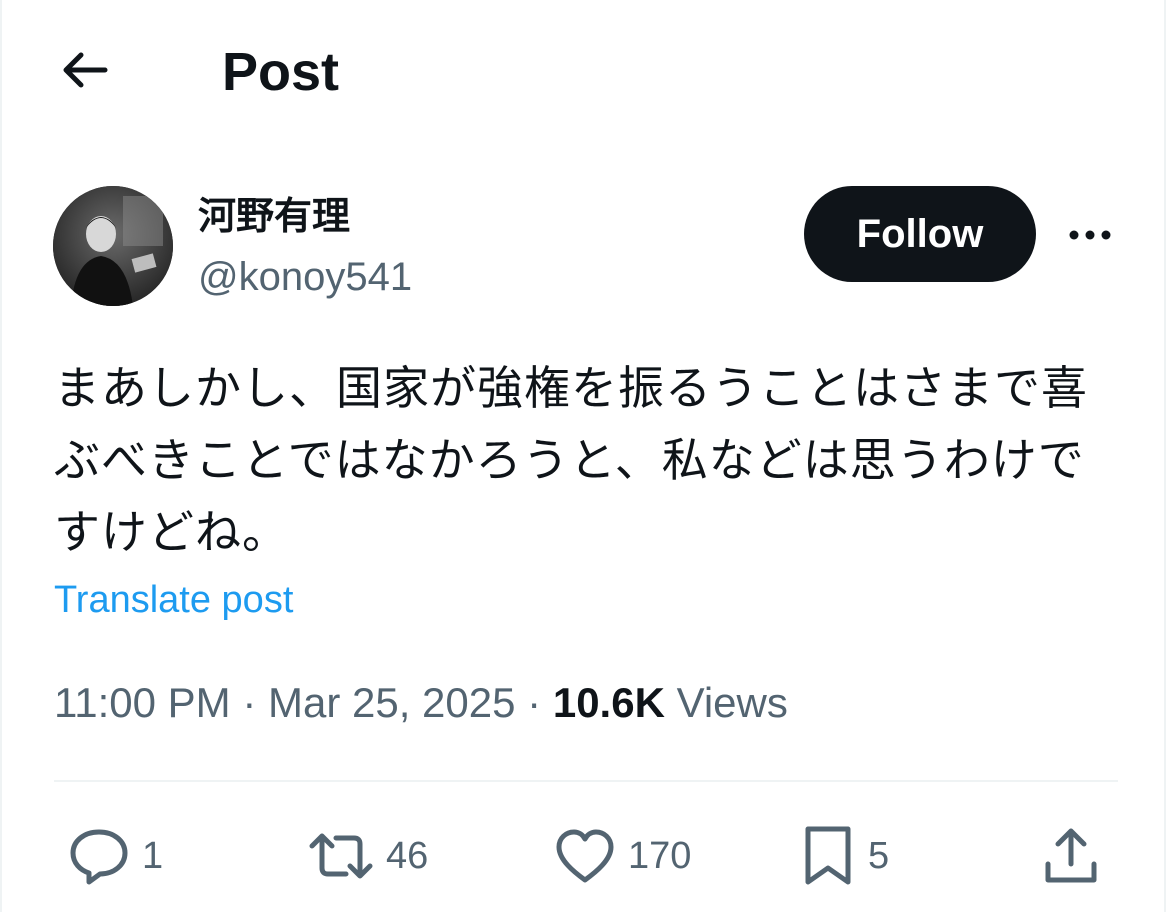 The width and height of the screenshot is (1170, 912). What do you see at coordinates (660, 856) in the screenshot?
I see `like-count: 170` at bounding box center [660, 856].